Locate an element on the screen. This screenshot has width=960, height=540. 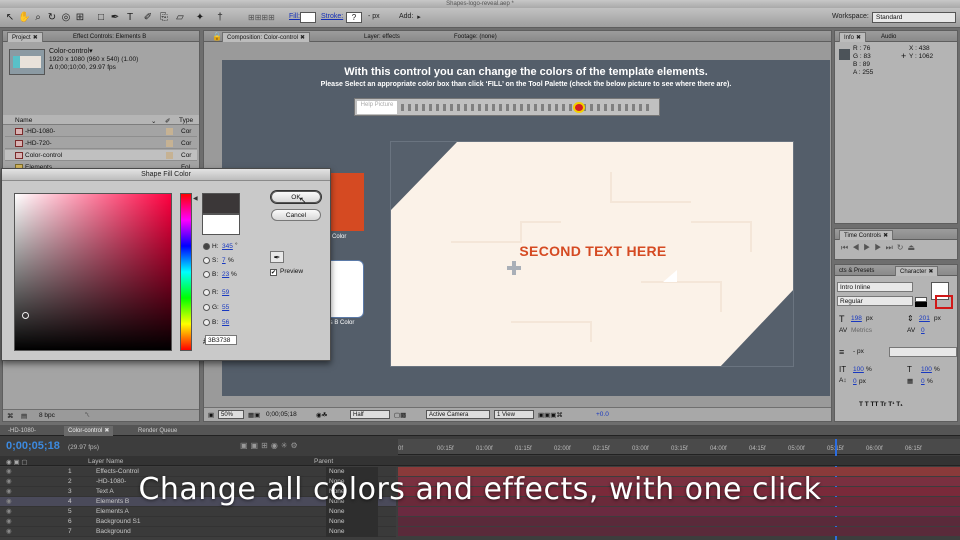
font-style-select: Regular is located at coordinates (875, 301).